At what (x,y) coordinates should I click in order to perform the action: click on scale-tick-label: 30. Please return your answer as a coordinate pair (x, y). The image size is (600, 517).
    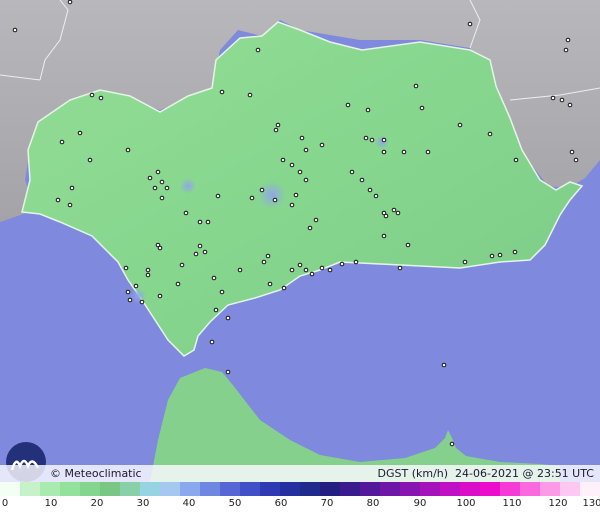
    Looking at the image, I should click on (143, 503).